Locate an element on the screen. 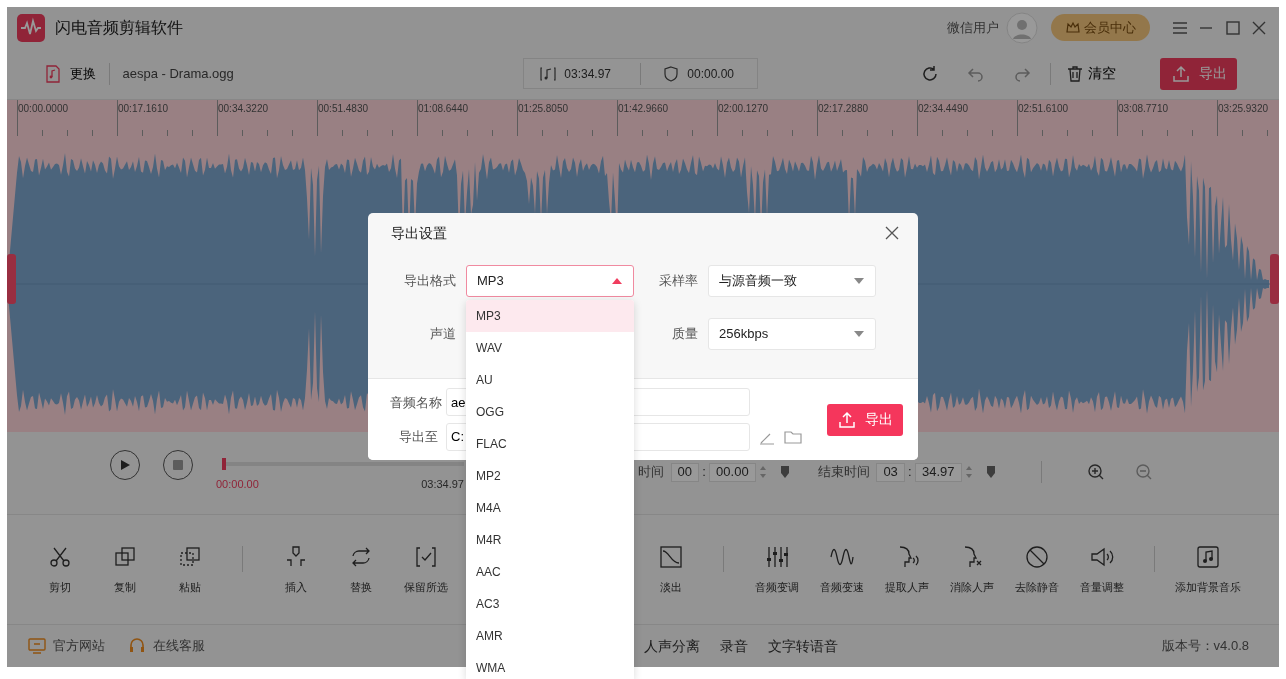 The height and width of the screenshot is (679, 1286). dropdown-option: AAC is located at coordinates (550, 572).